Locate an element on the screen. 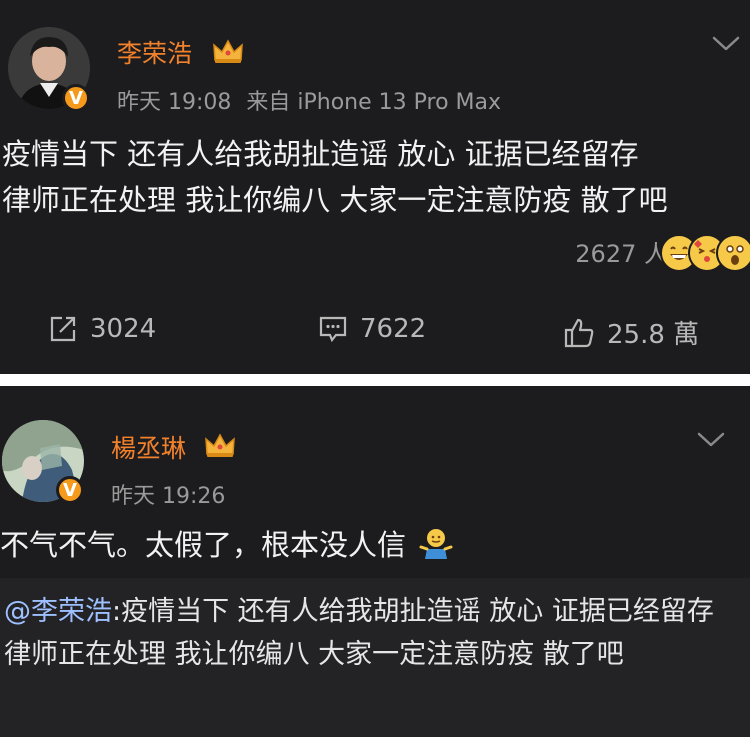 The image size is (750, 737). card-divider is located at coordinates (375, 380).